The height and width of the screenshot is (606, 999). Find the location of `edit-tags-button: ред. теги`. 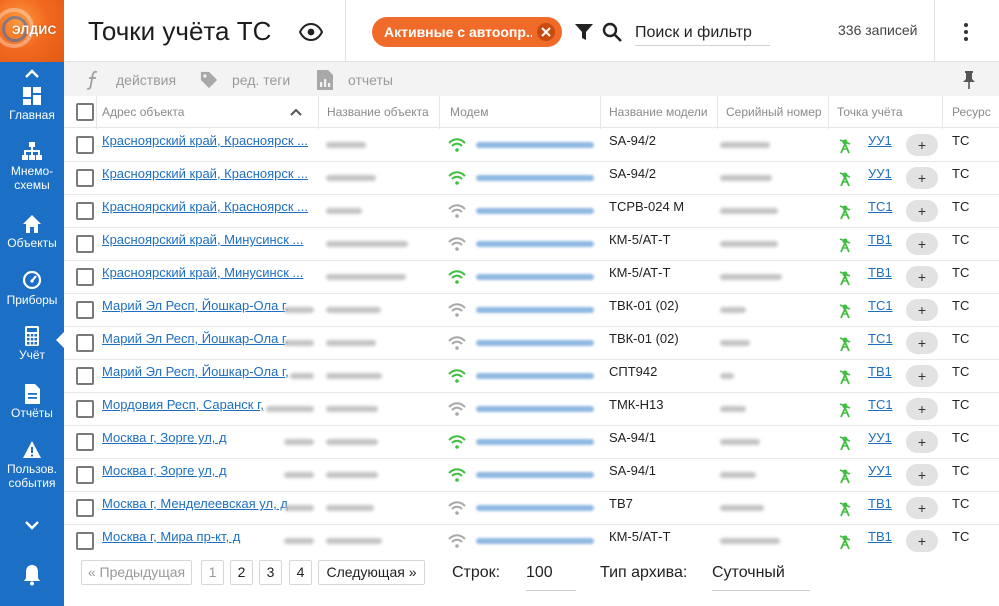

edit-tags-button: ред. теги is located at coordinates (250, 80).